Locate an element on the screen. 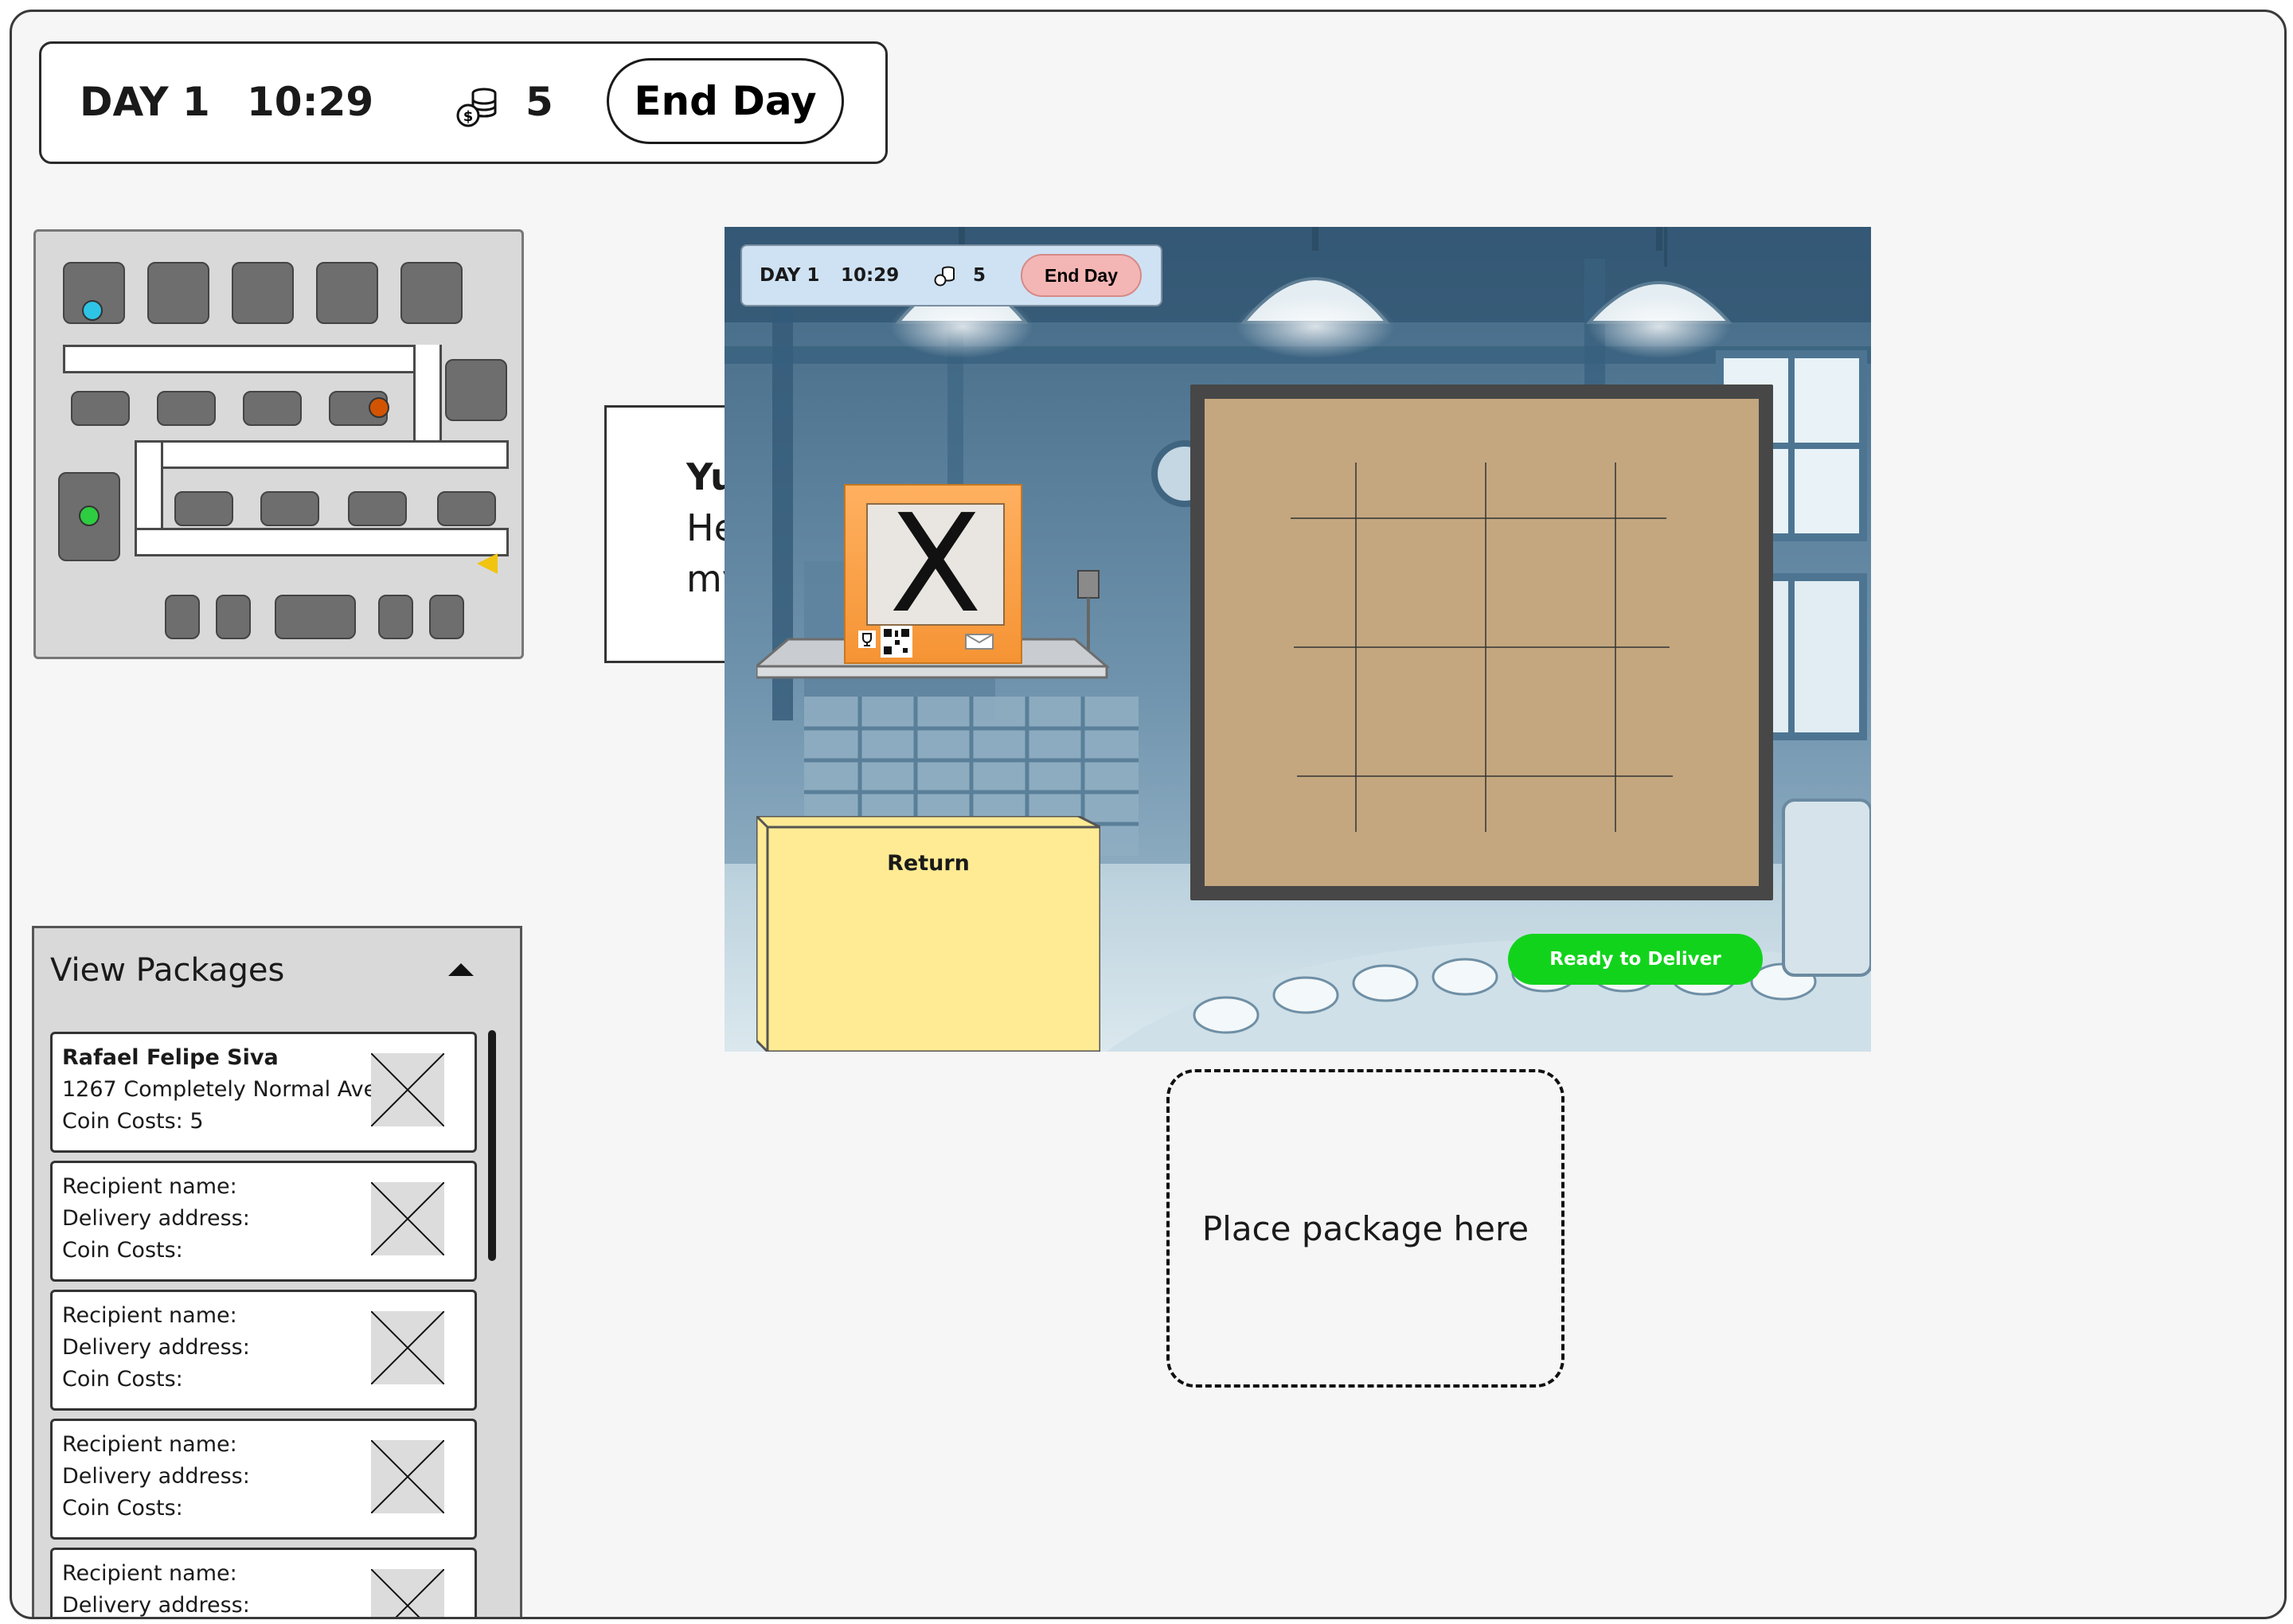 The width and height of the screenshot is (2293, 1624). game-board is located at coordinates (1481, 642).